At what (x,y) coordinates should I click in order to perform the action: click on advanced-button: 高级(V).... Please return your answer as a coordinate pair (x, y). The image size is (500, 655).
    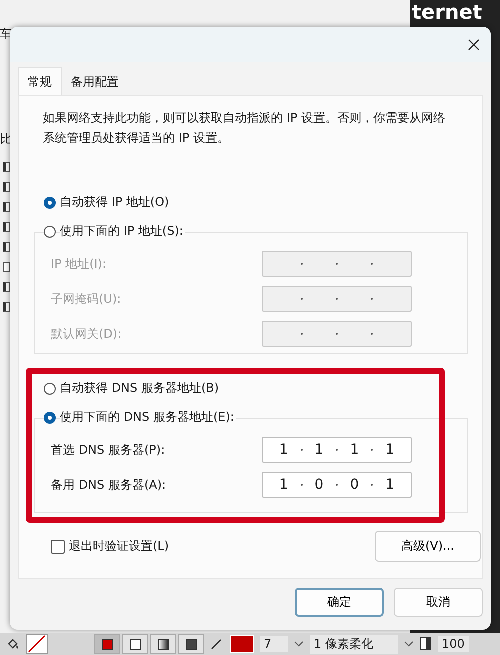
    Looking at the image, I should click on (428, 546).